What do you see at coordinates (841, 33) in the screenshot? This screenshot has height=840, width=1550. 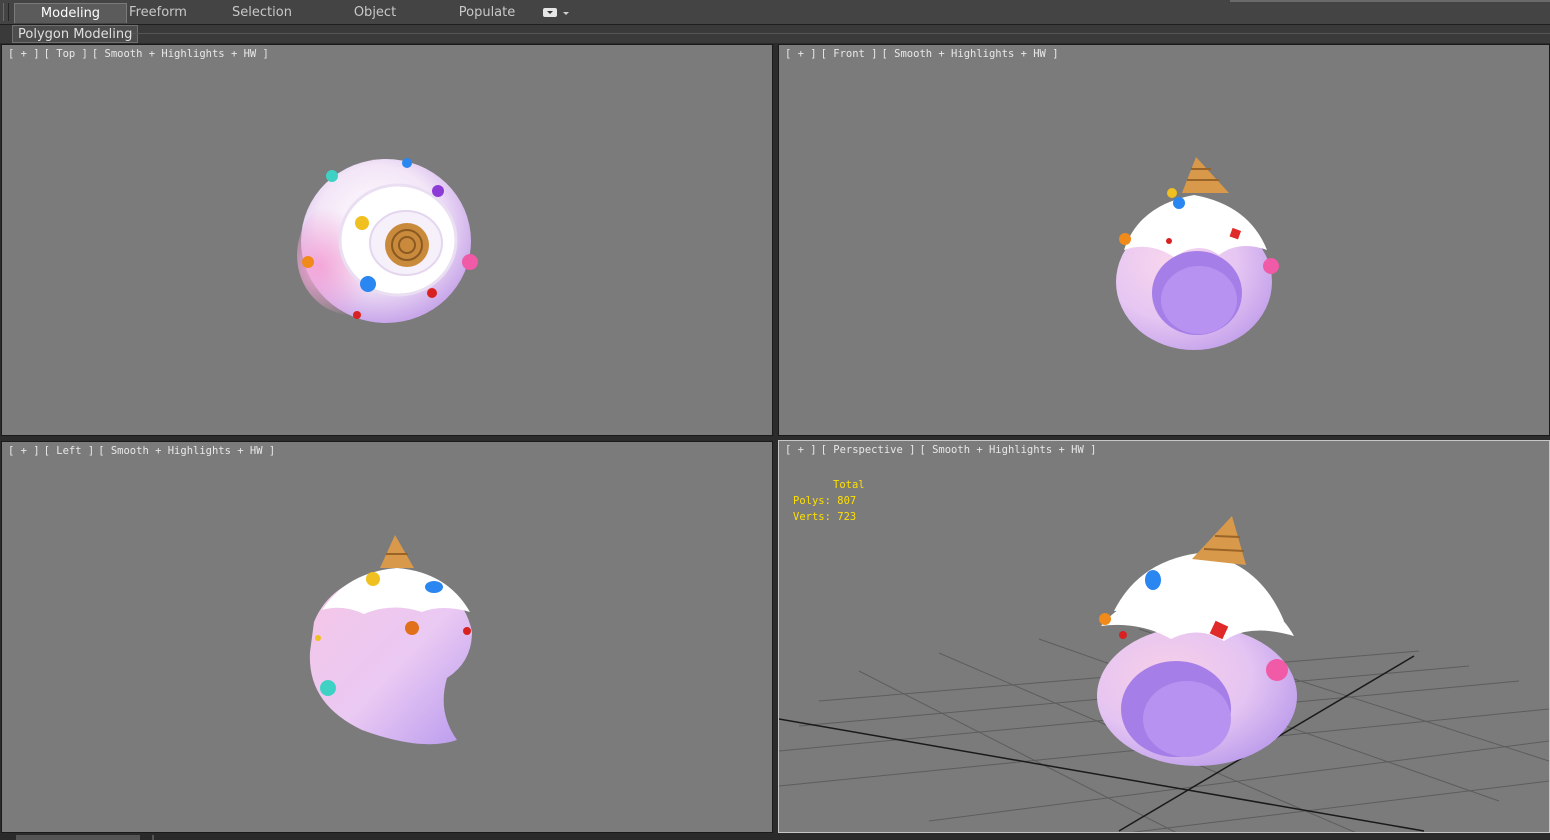 I see `panel-divider` at bounding box center [841, 33].